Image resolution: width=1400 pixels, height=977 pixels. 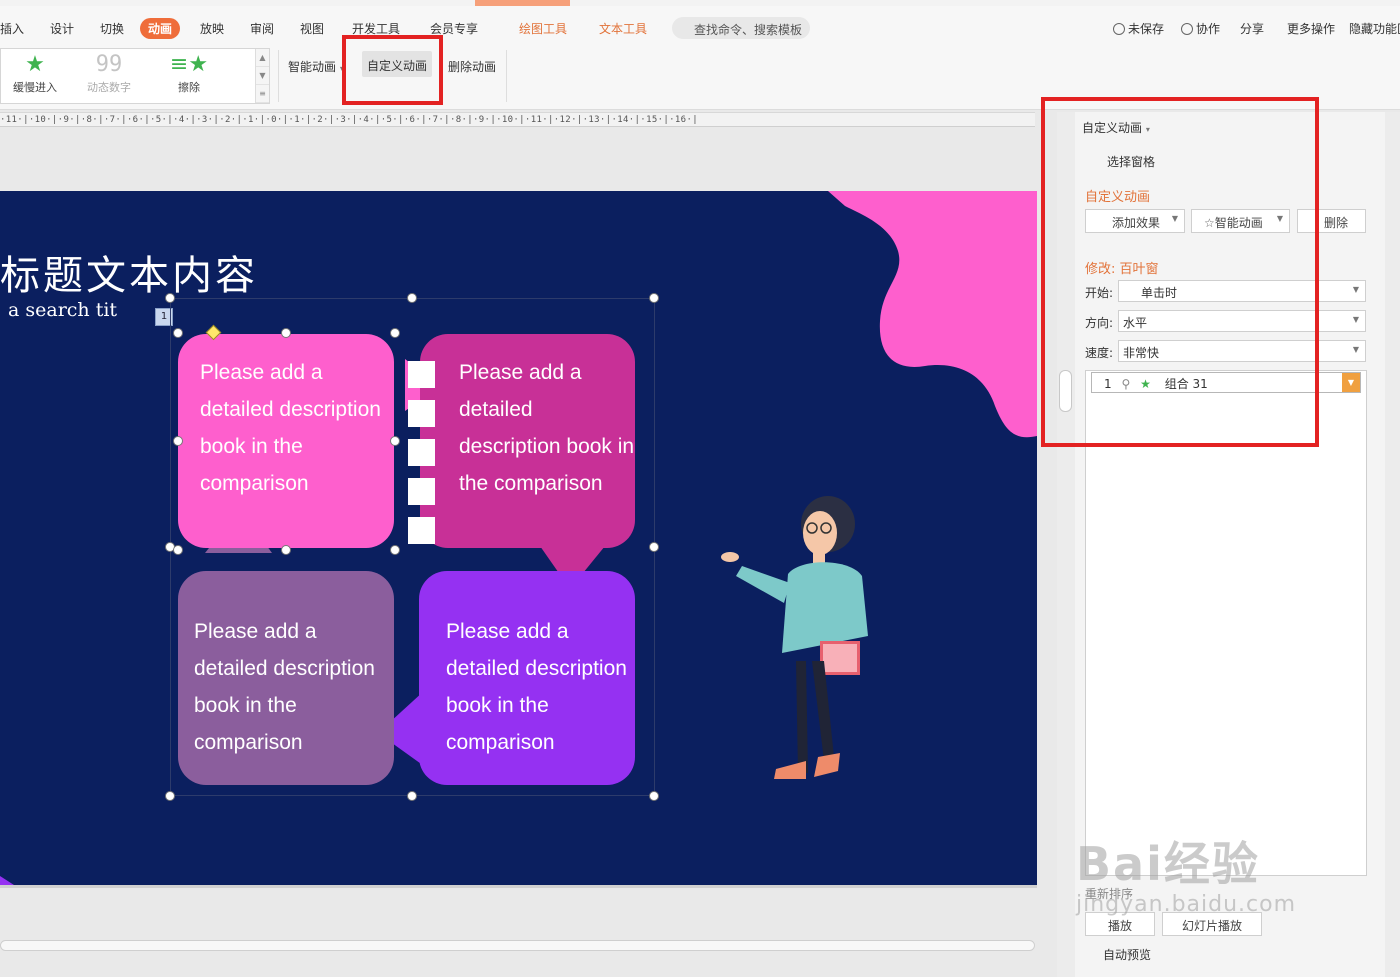 I want to click on share-button: 分享, so click(x=1252, y=28).